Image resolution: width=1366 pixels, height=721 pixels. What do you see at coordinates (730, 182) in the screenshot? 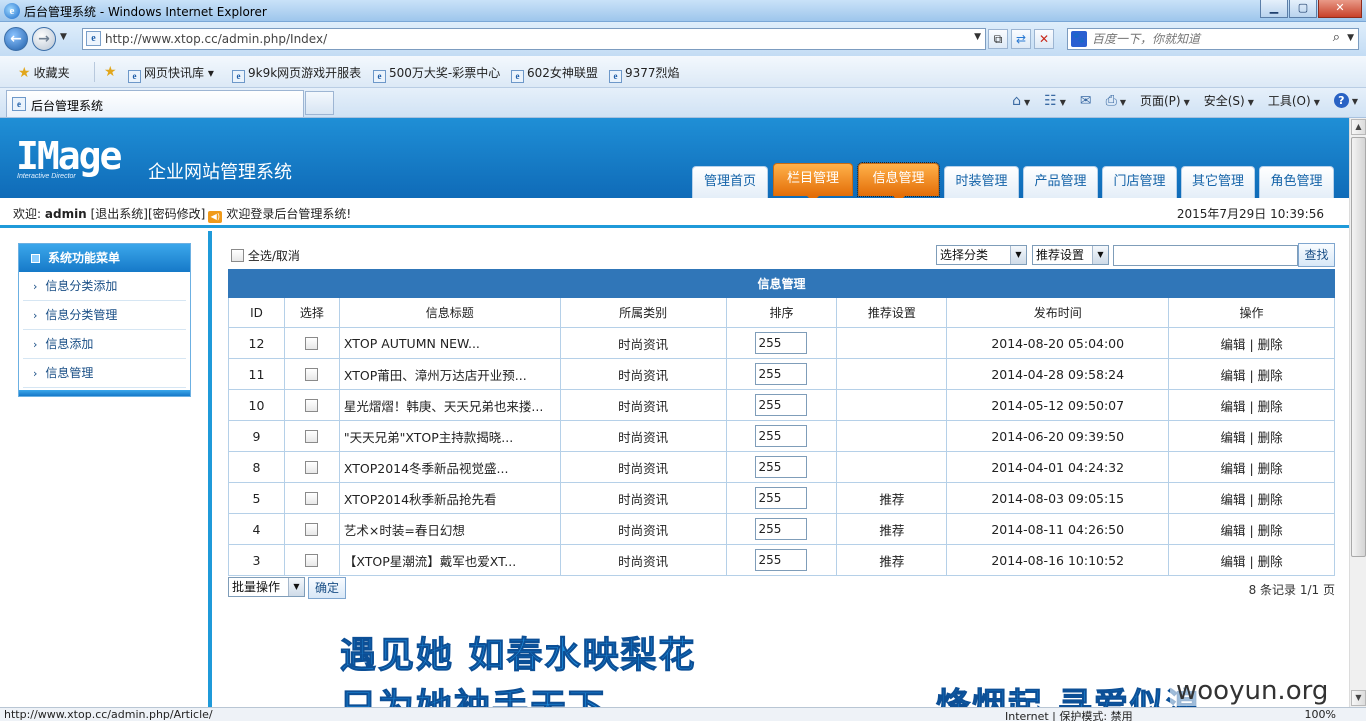
I see `tab-home: 管理首页` at bounding box center [730, 182].